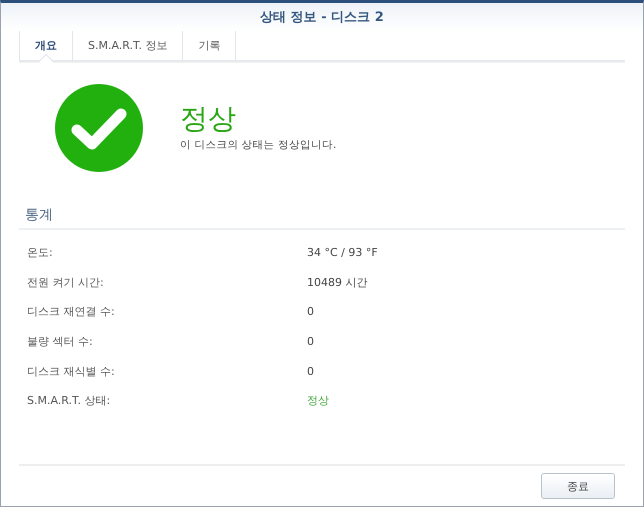 Image resolution: width=644 pixels, height=507 pixels. I want to click on close-button: 종료, so click(578, 486).